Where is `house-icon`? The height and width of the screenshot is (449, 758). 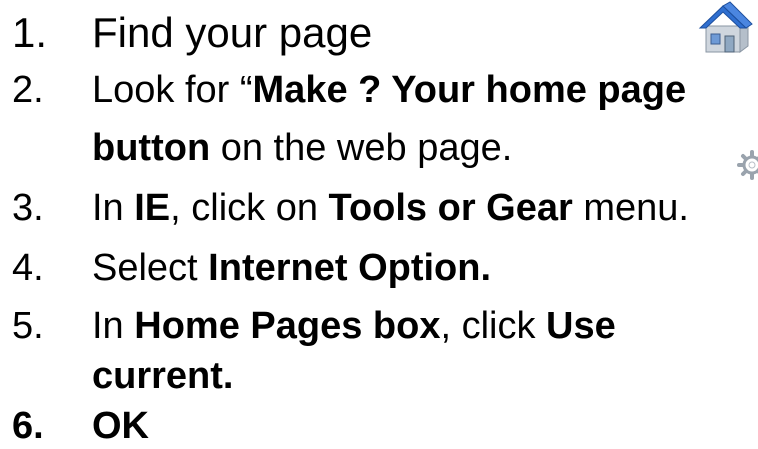
house-icon is located at coordinates (725, 27).